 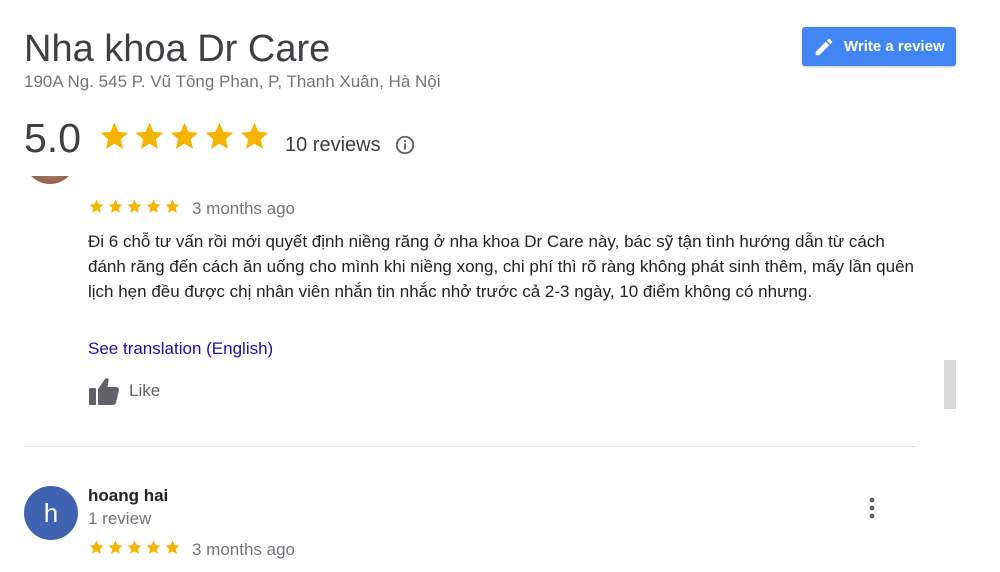 I want to click on reviewer-avatar: h, so click(x=51, y=513).